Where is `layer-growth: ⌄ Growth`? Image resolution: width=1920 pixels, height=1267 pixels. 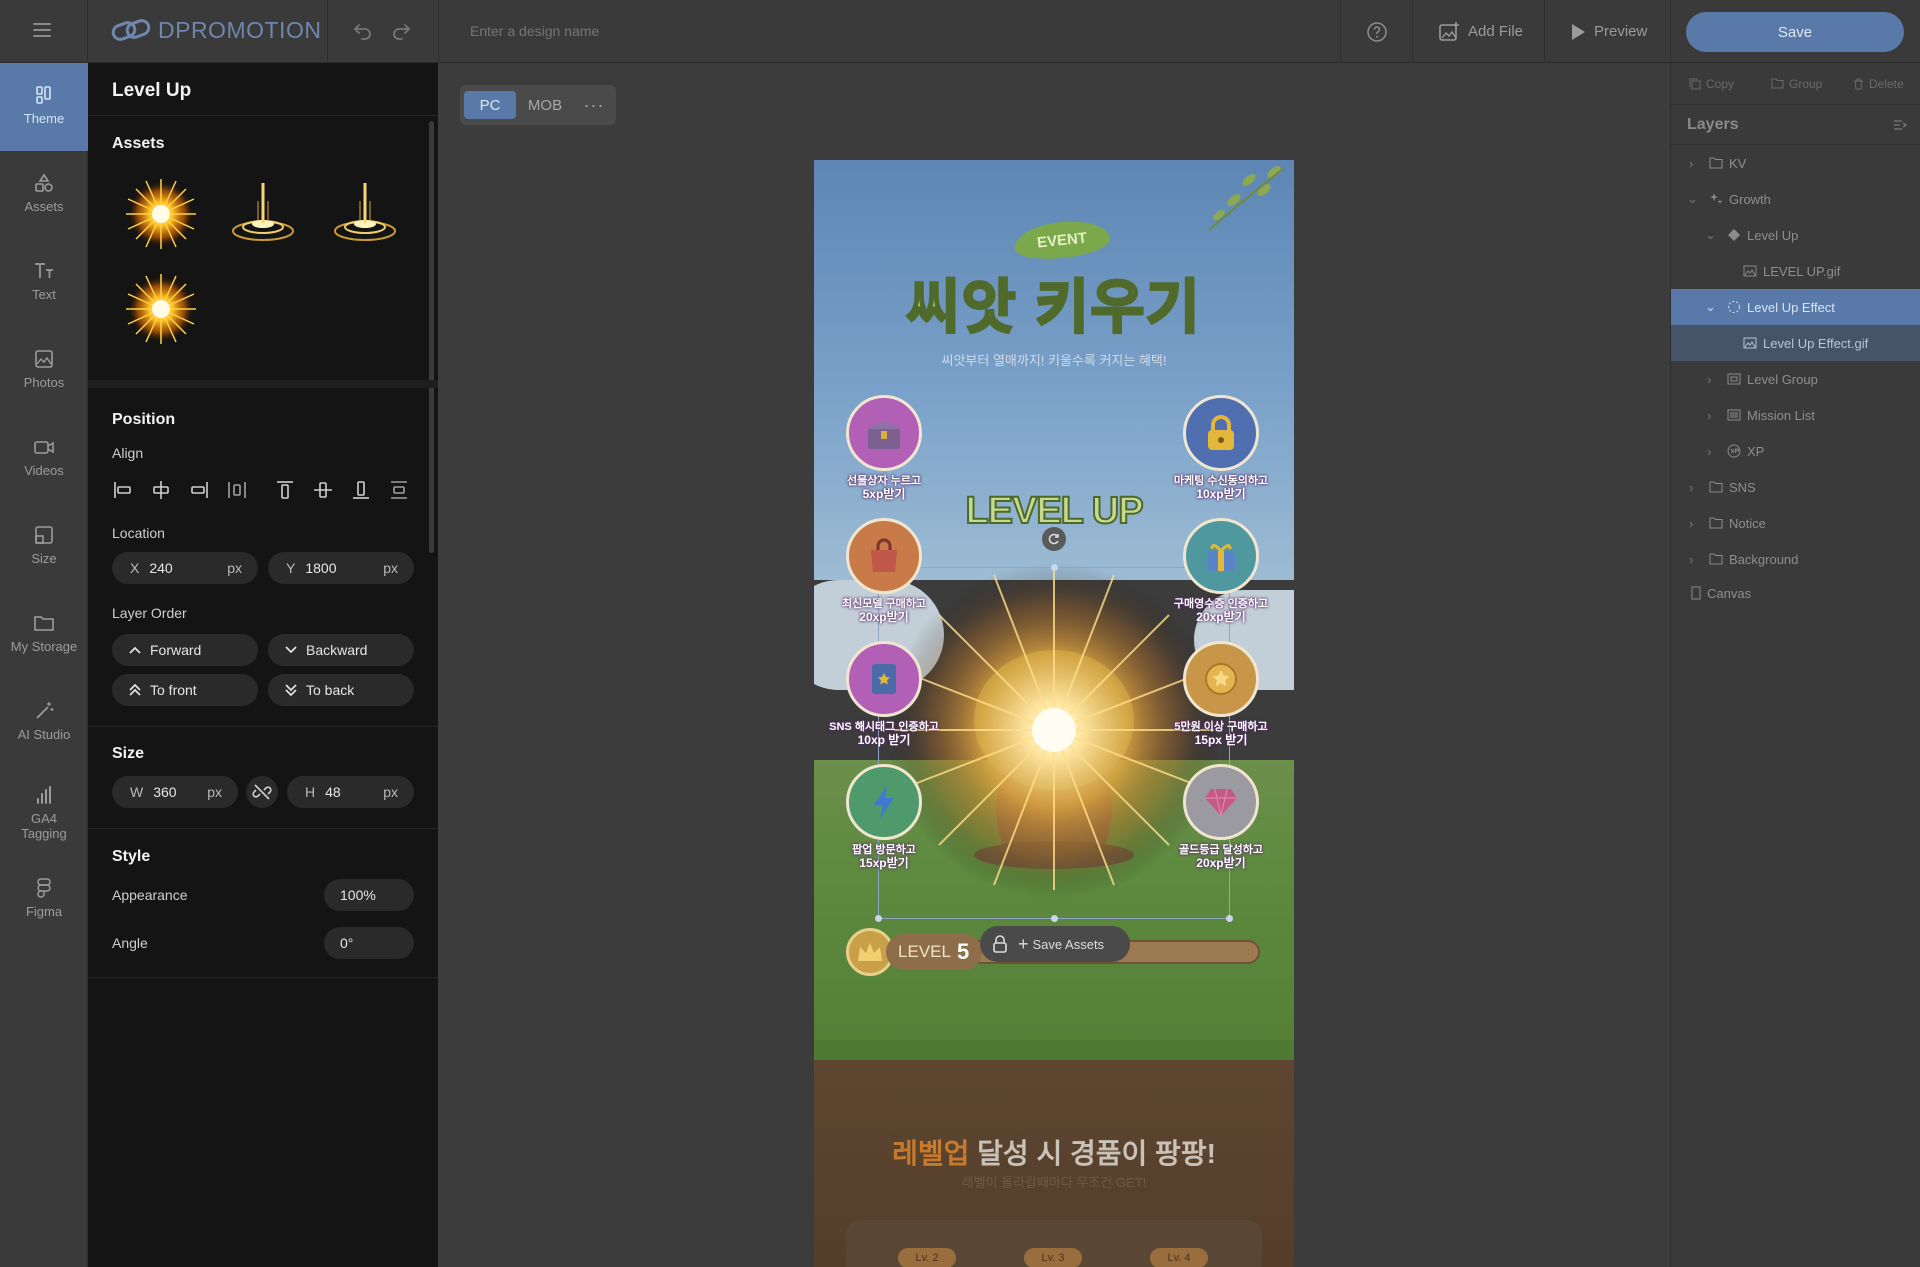
layer-growth: ⌄ Growth is located at coordinates (1795, 199).